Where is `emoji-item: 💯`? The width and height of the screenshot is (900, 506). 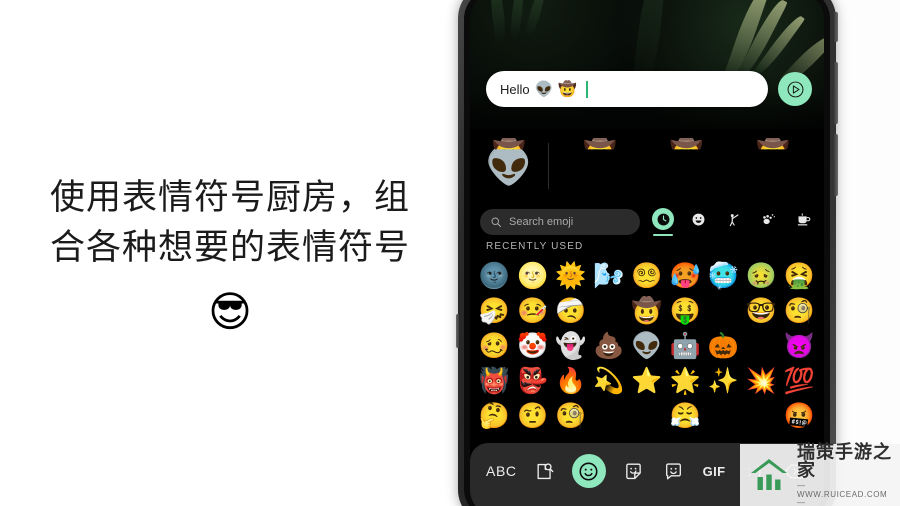
emoji-item: 💯 is located at coordinates (799, 381).